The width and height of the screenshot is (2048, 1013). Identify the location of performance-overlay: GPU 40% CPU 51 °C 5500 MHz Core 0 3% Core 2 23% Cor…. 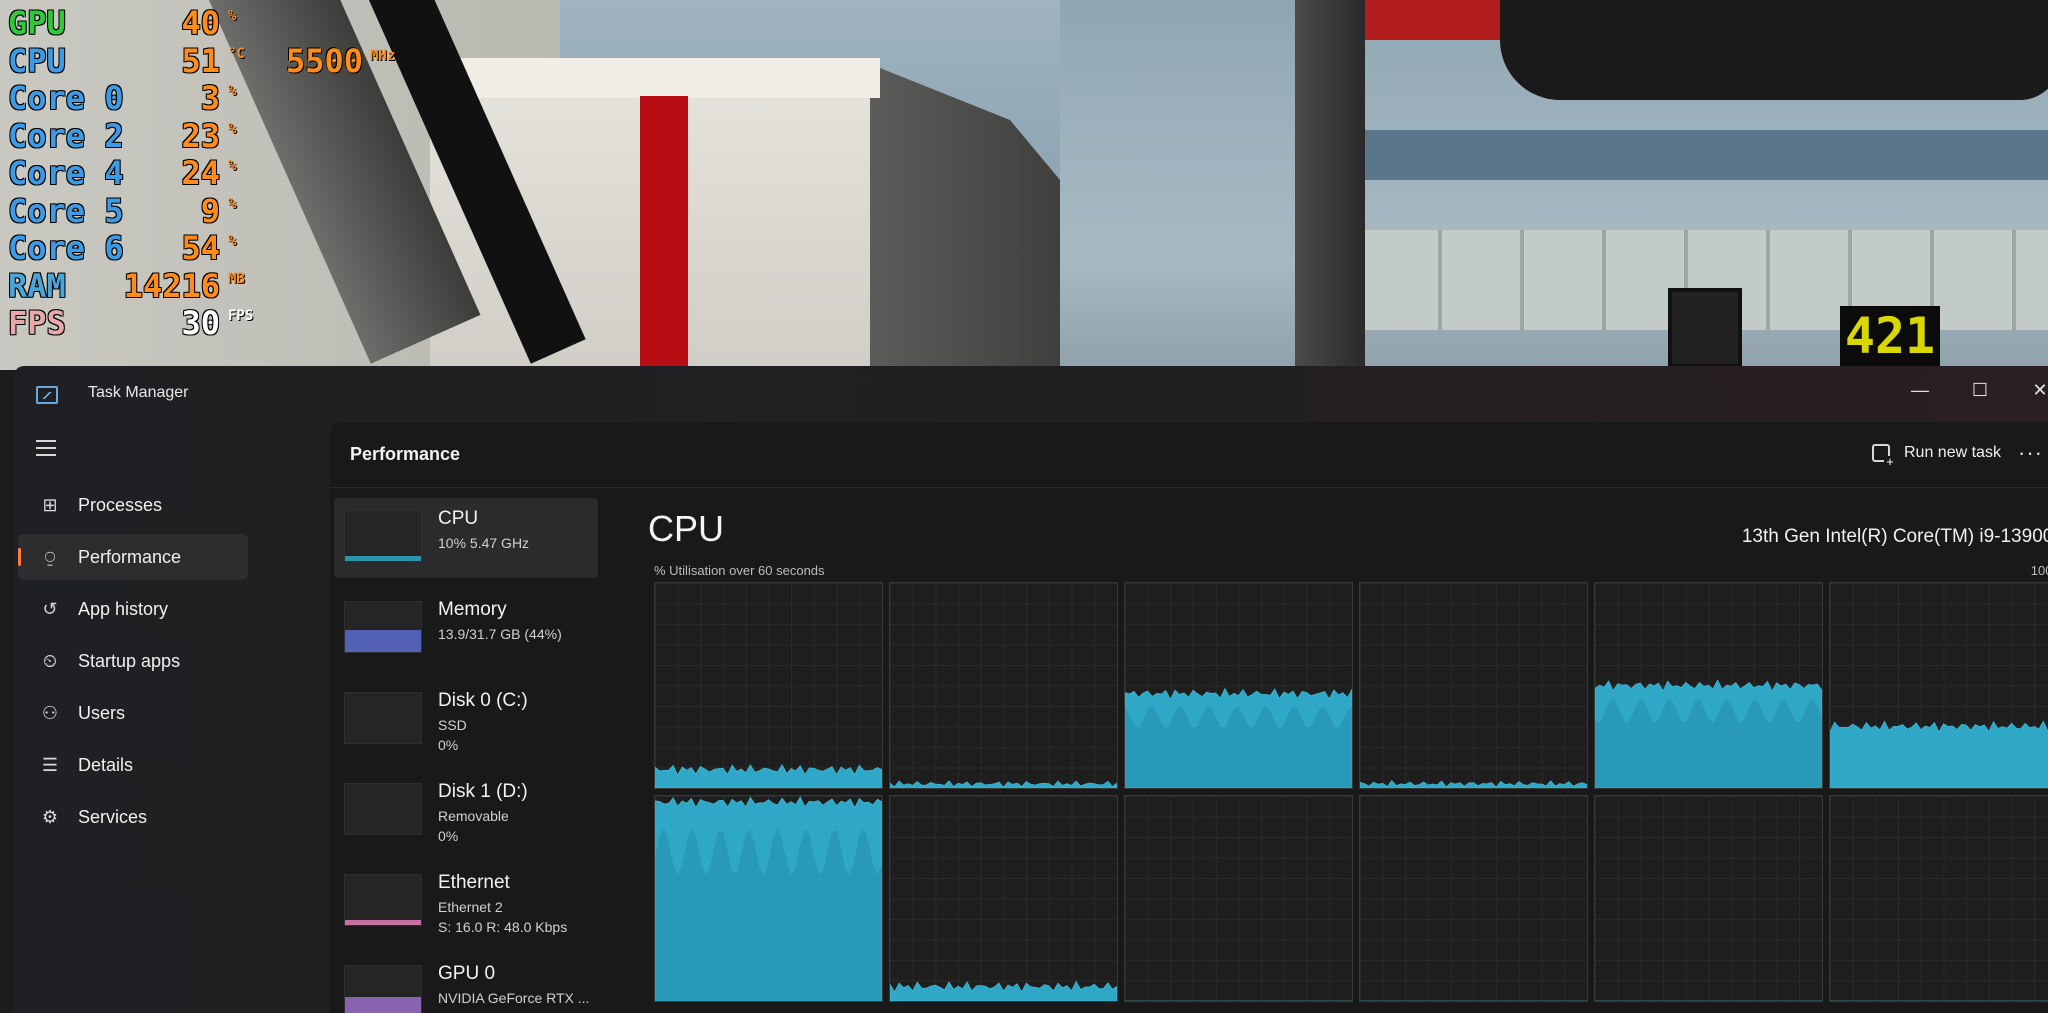
(210, 173).